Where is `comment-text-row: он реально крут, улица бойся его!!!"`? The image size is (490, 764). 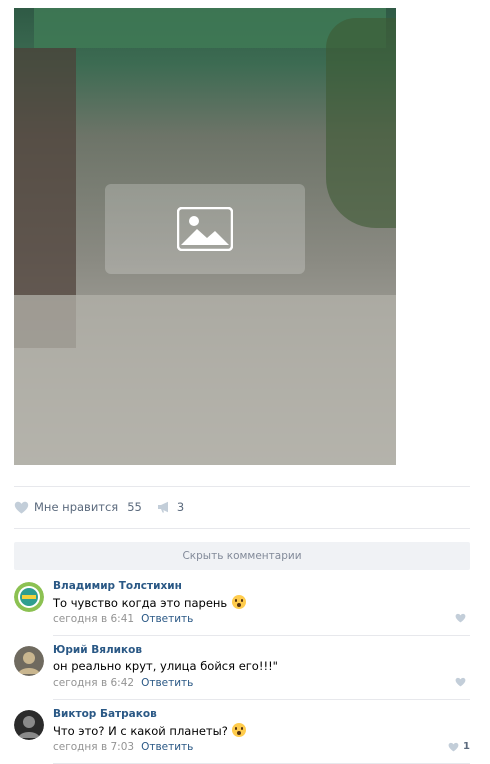
comment-text-row: он реально крут, улица бойся его!!!" is located at coordinates (165, 666).